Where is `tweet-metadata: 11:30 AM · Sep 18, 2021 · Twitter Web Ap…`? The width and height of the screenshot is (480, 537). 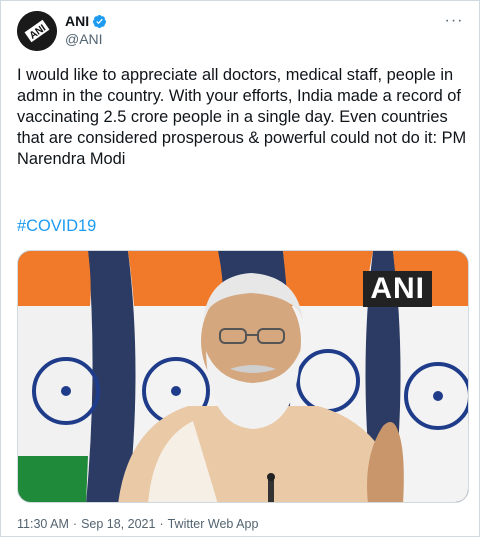
tweet-metadata: 11:30 AM · Sep 18, 2021 · Twitter Web Ap… is located at coordinates (137, 524).